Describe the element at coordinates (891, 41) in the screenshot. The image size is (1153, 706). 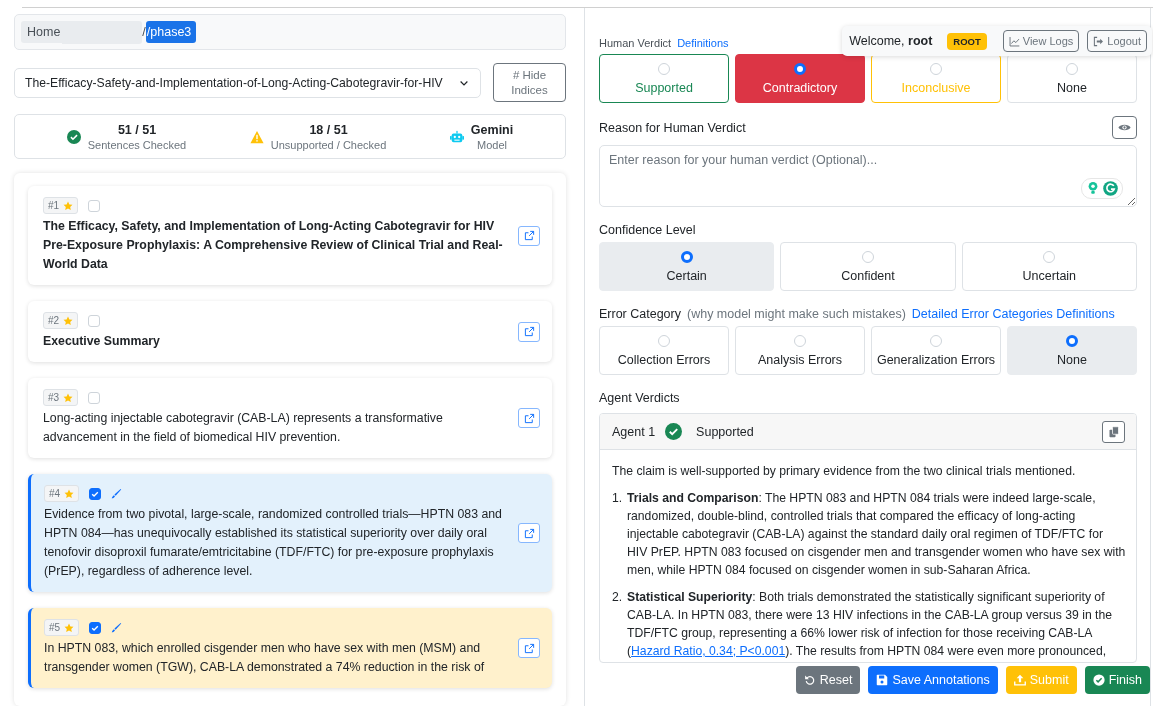
I see `welcome-text: Welcome, root` at that location.